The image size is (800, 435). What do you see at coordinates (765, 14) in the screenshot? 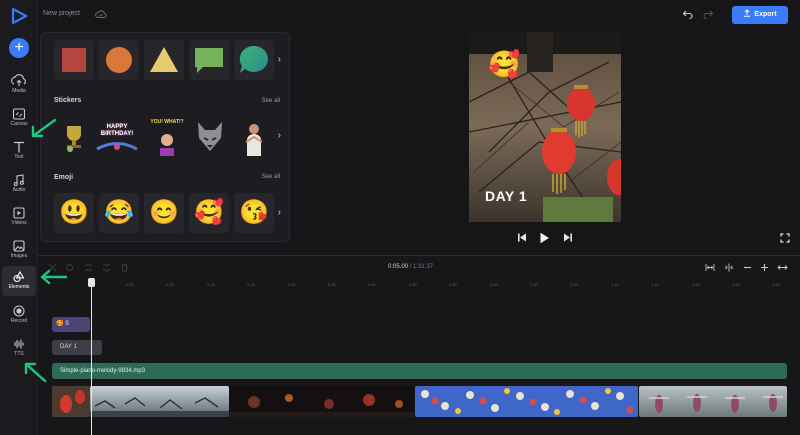
I see `export-label: Export` at bounding box center [765, 14].